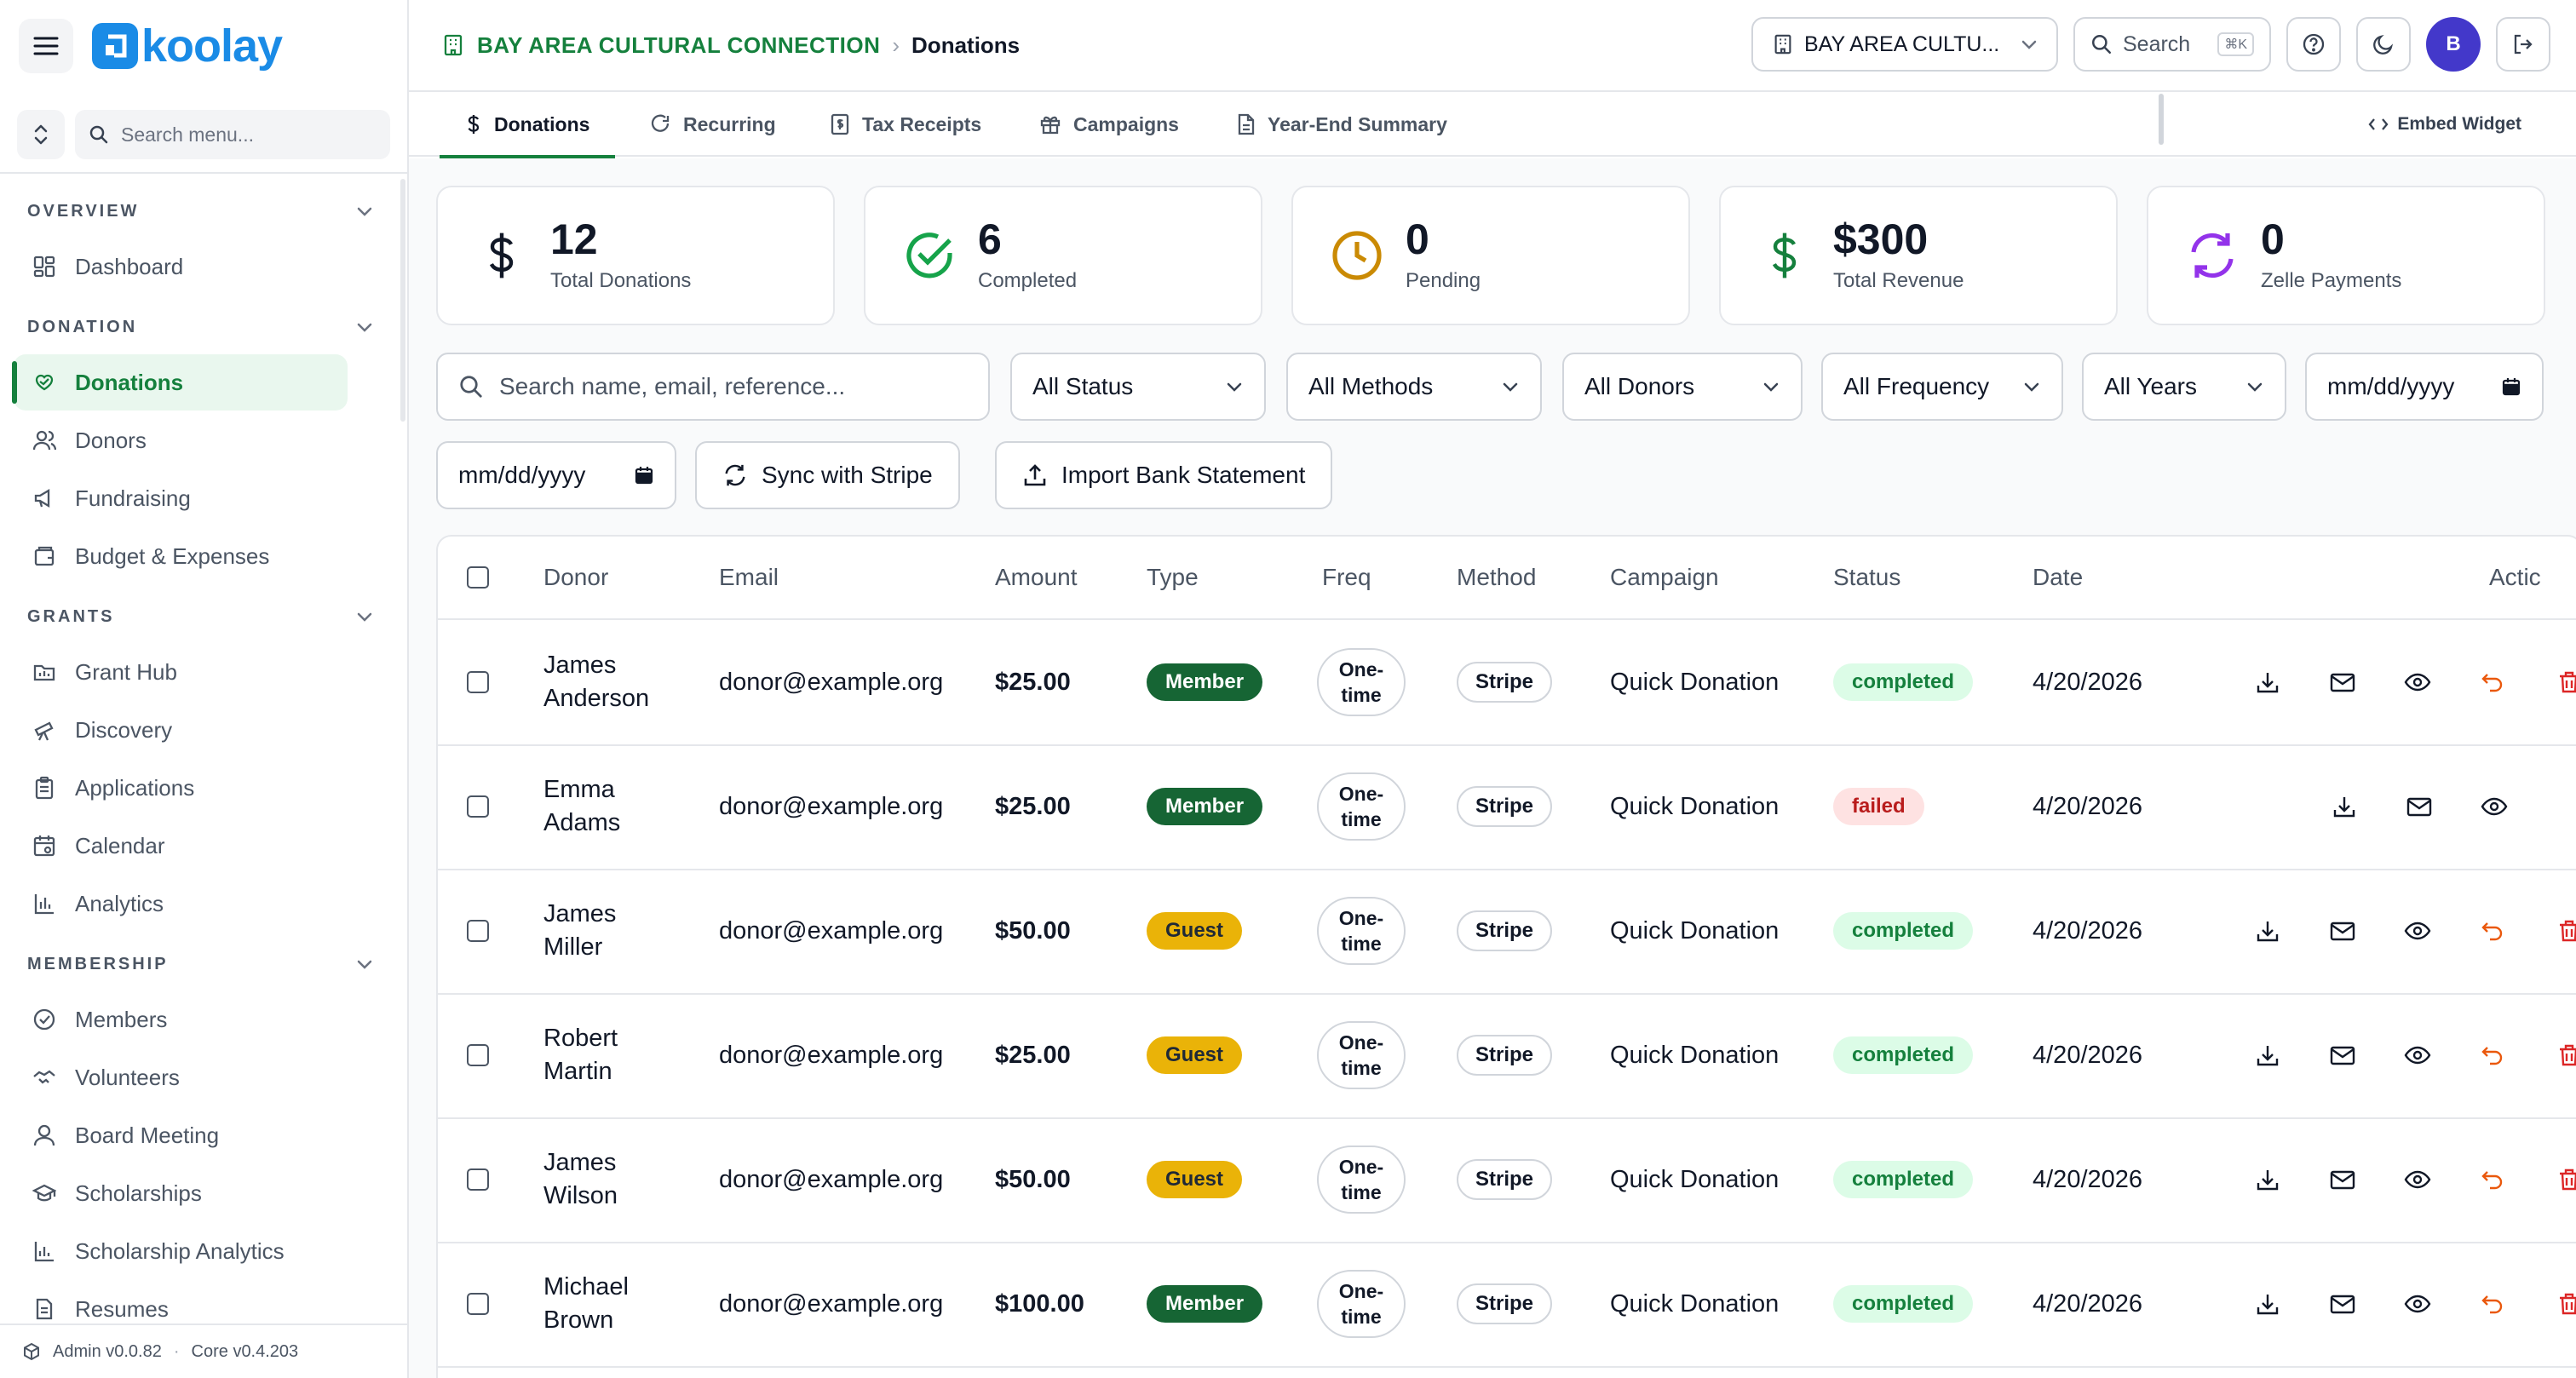 The width and height of the screenshot is (2576, 1378). Describe the element at coordinates (46, 46) in the screenshot. I see `menu-toggle-button` at that location.